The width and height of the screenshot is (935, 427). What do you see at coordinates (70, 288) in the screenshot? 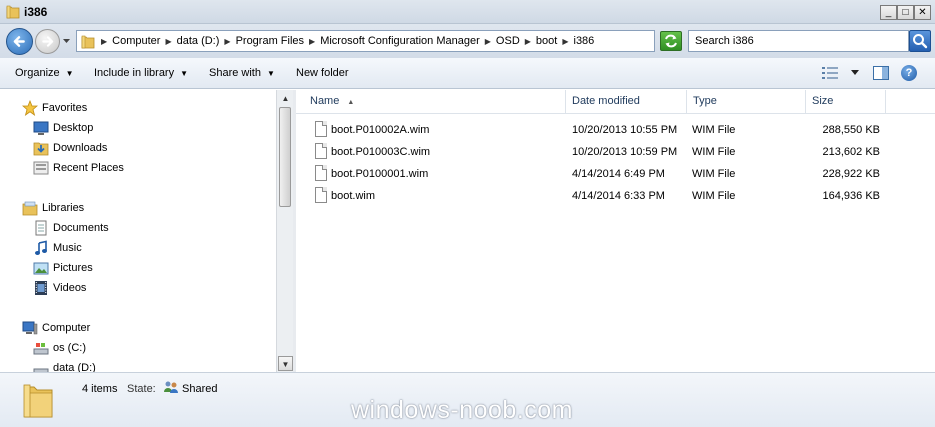
I see `nav-label: Videos` at bounding box center [70, 288].